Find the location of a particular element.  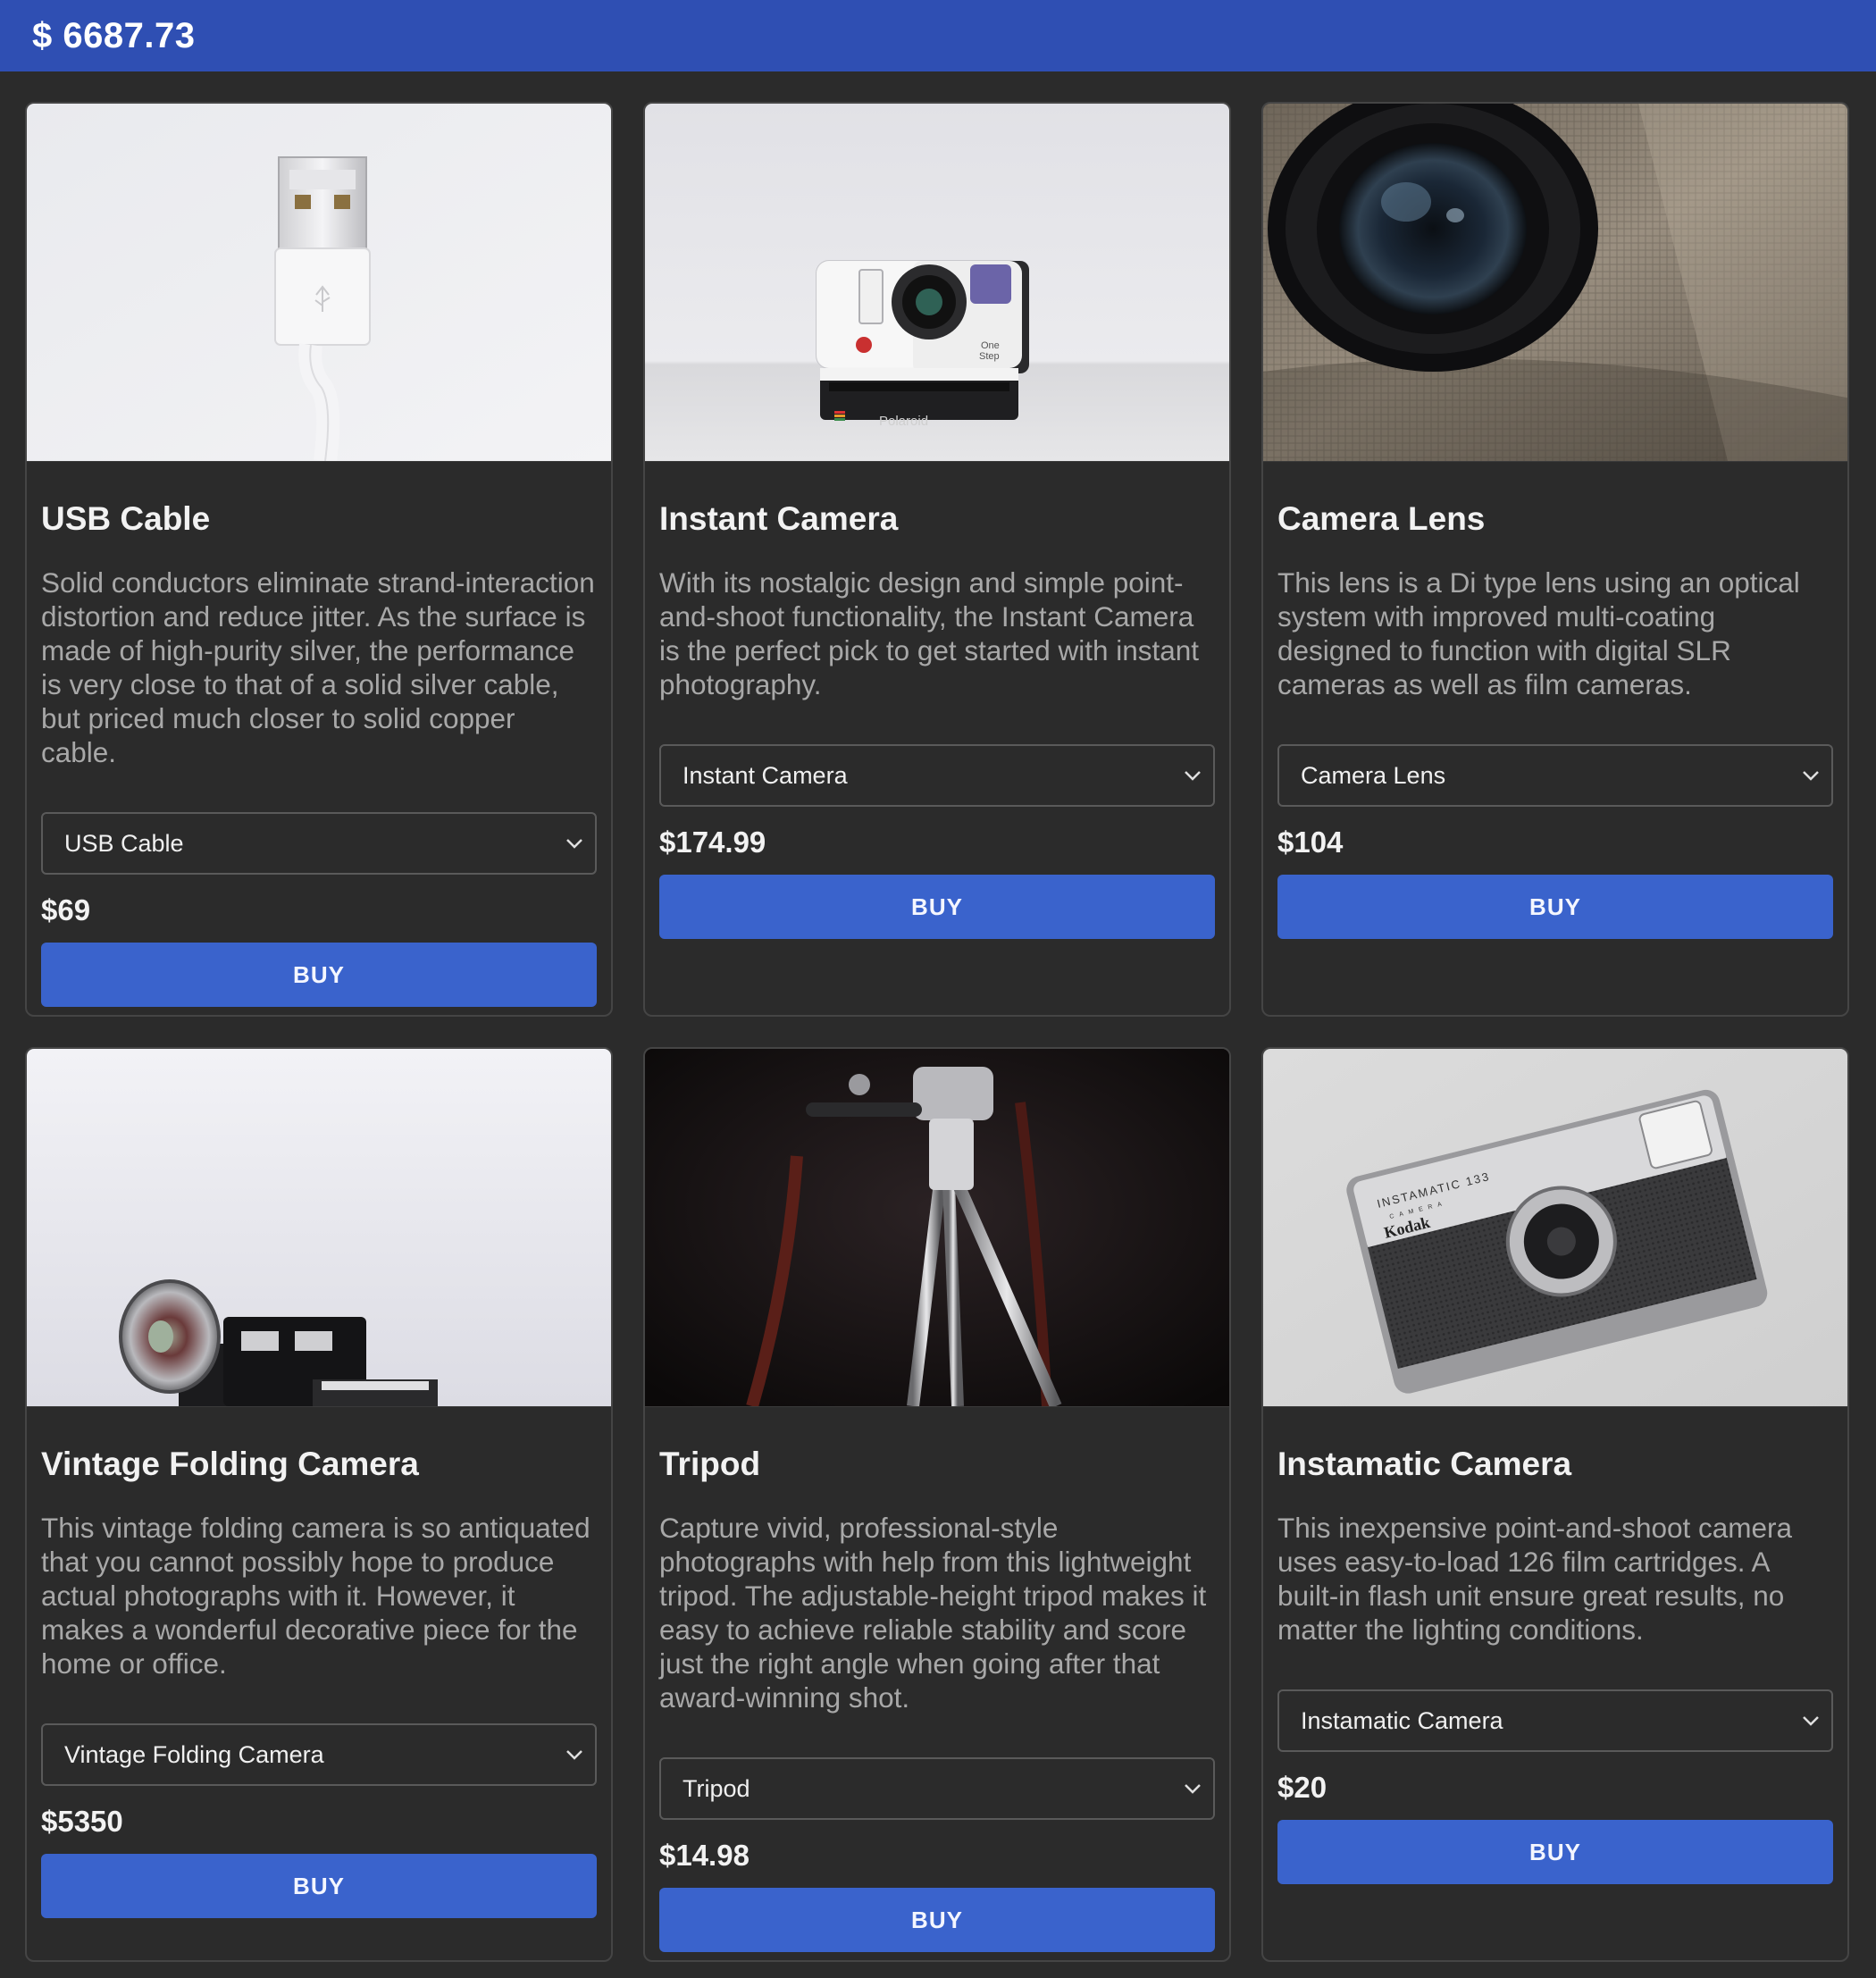

product-select: Vintage Folding Camera is located at coordinates (319, 1755).